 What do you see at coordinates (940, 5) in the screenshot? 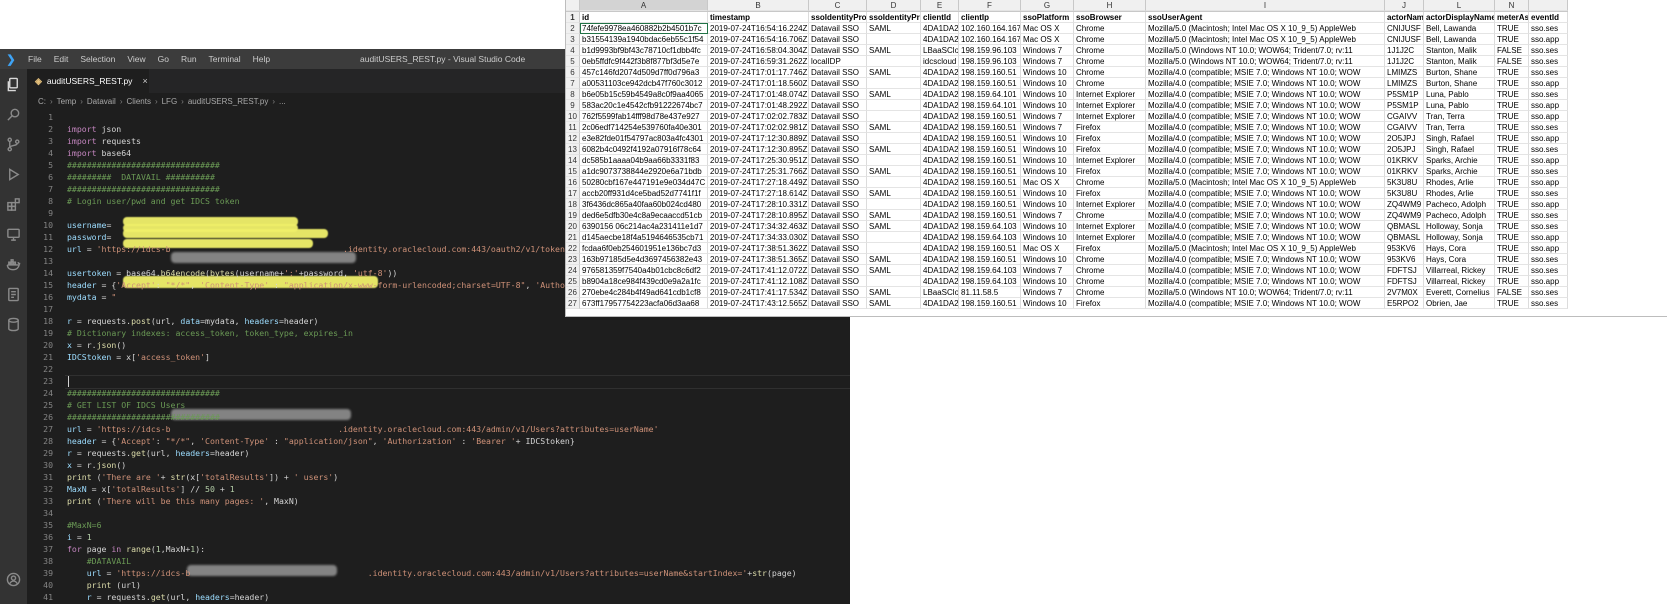
I see `column-letter: E` at bounding box center [940, 5].